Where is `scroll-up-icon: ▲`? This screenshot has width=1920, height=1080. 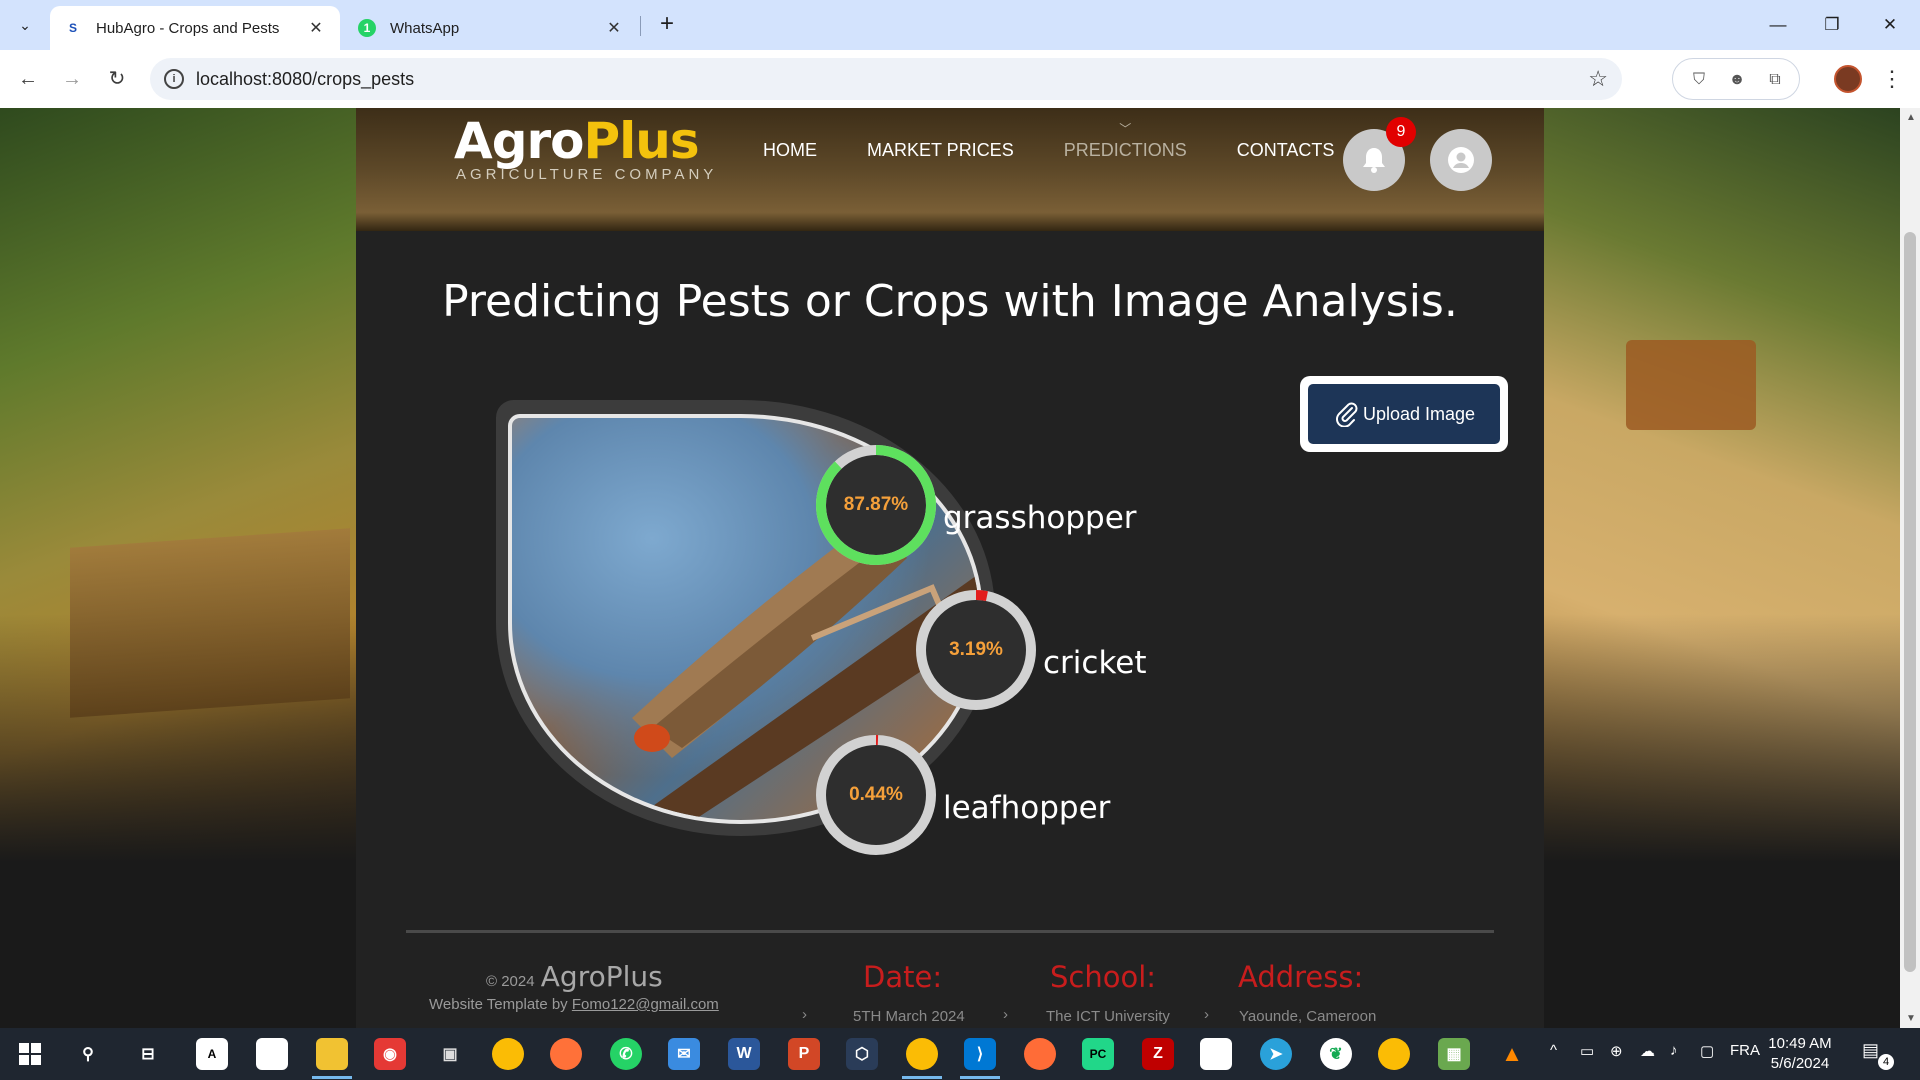 scroll-up-icon: ▲ is located at coordinates (1911, 117).